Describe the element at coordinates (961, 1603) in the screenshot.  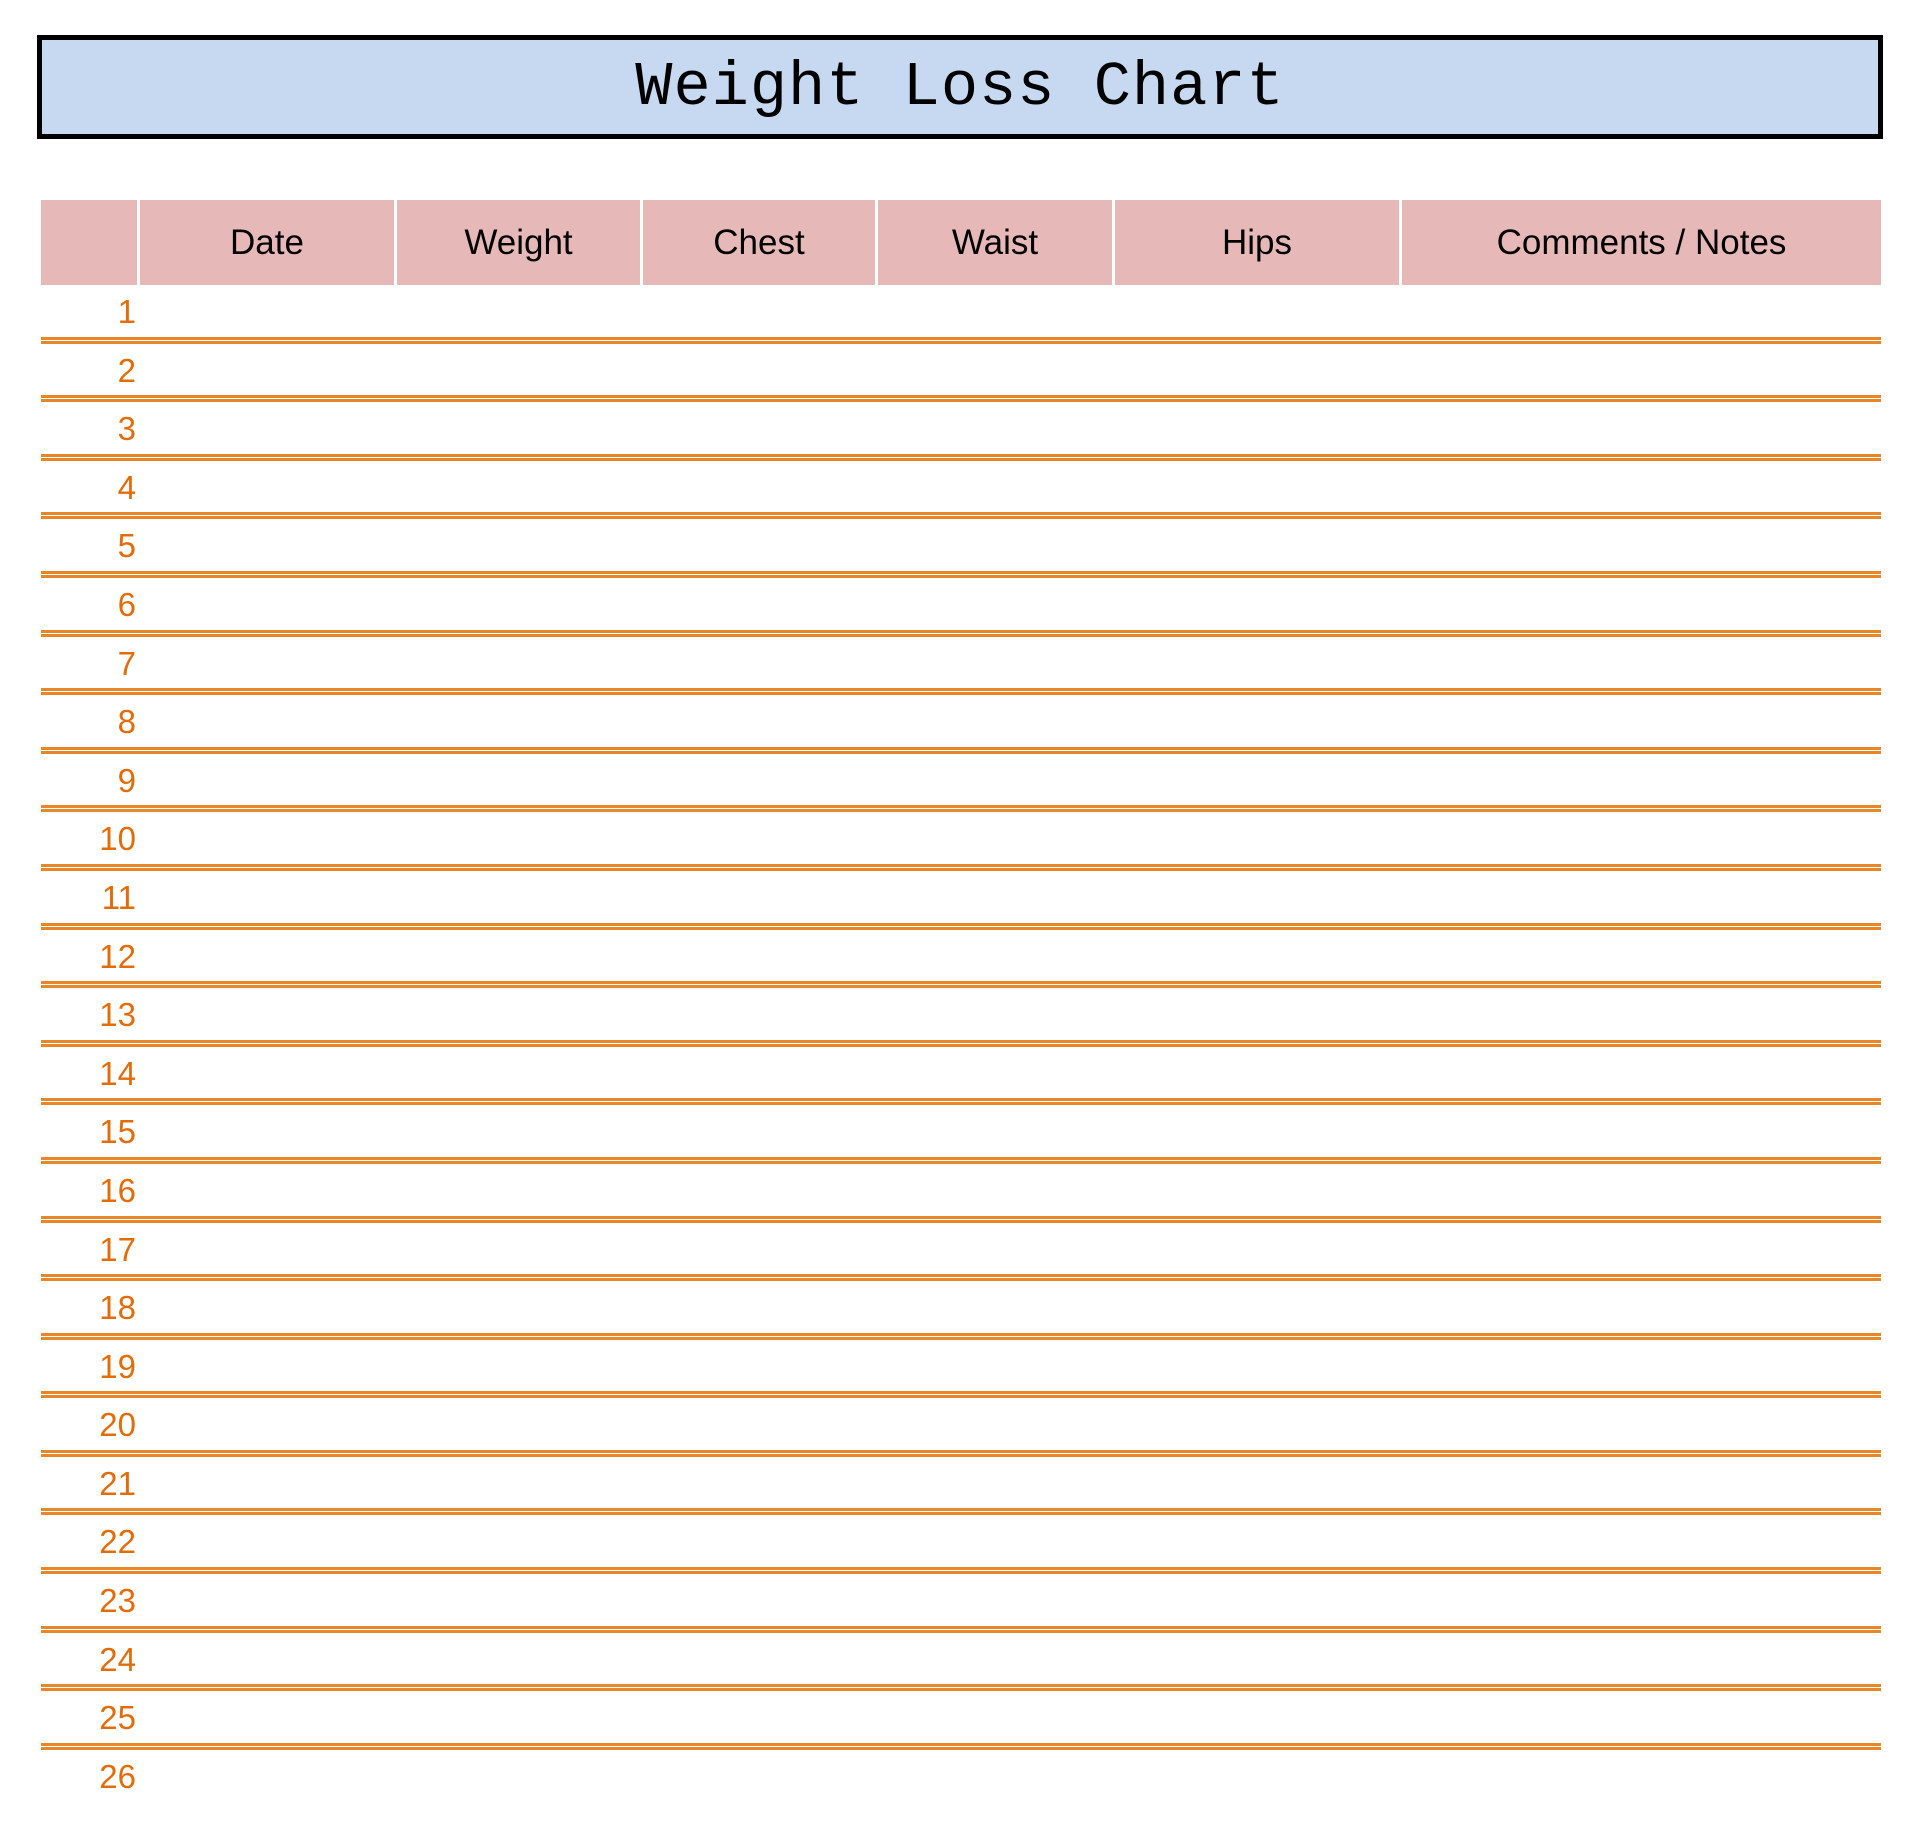
I see `table-row: 23` at that location.